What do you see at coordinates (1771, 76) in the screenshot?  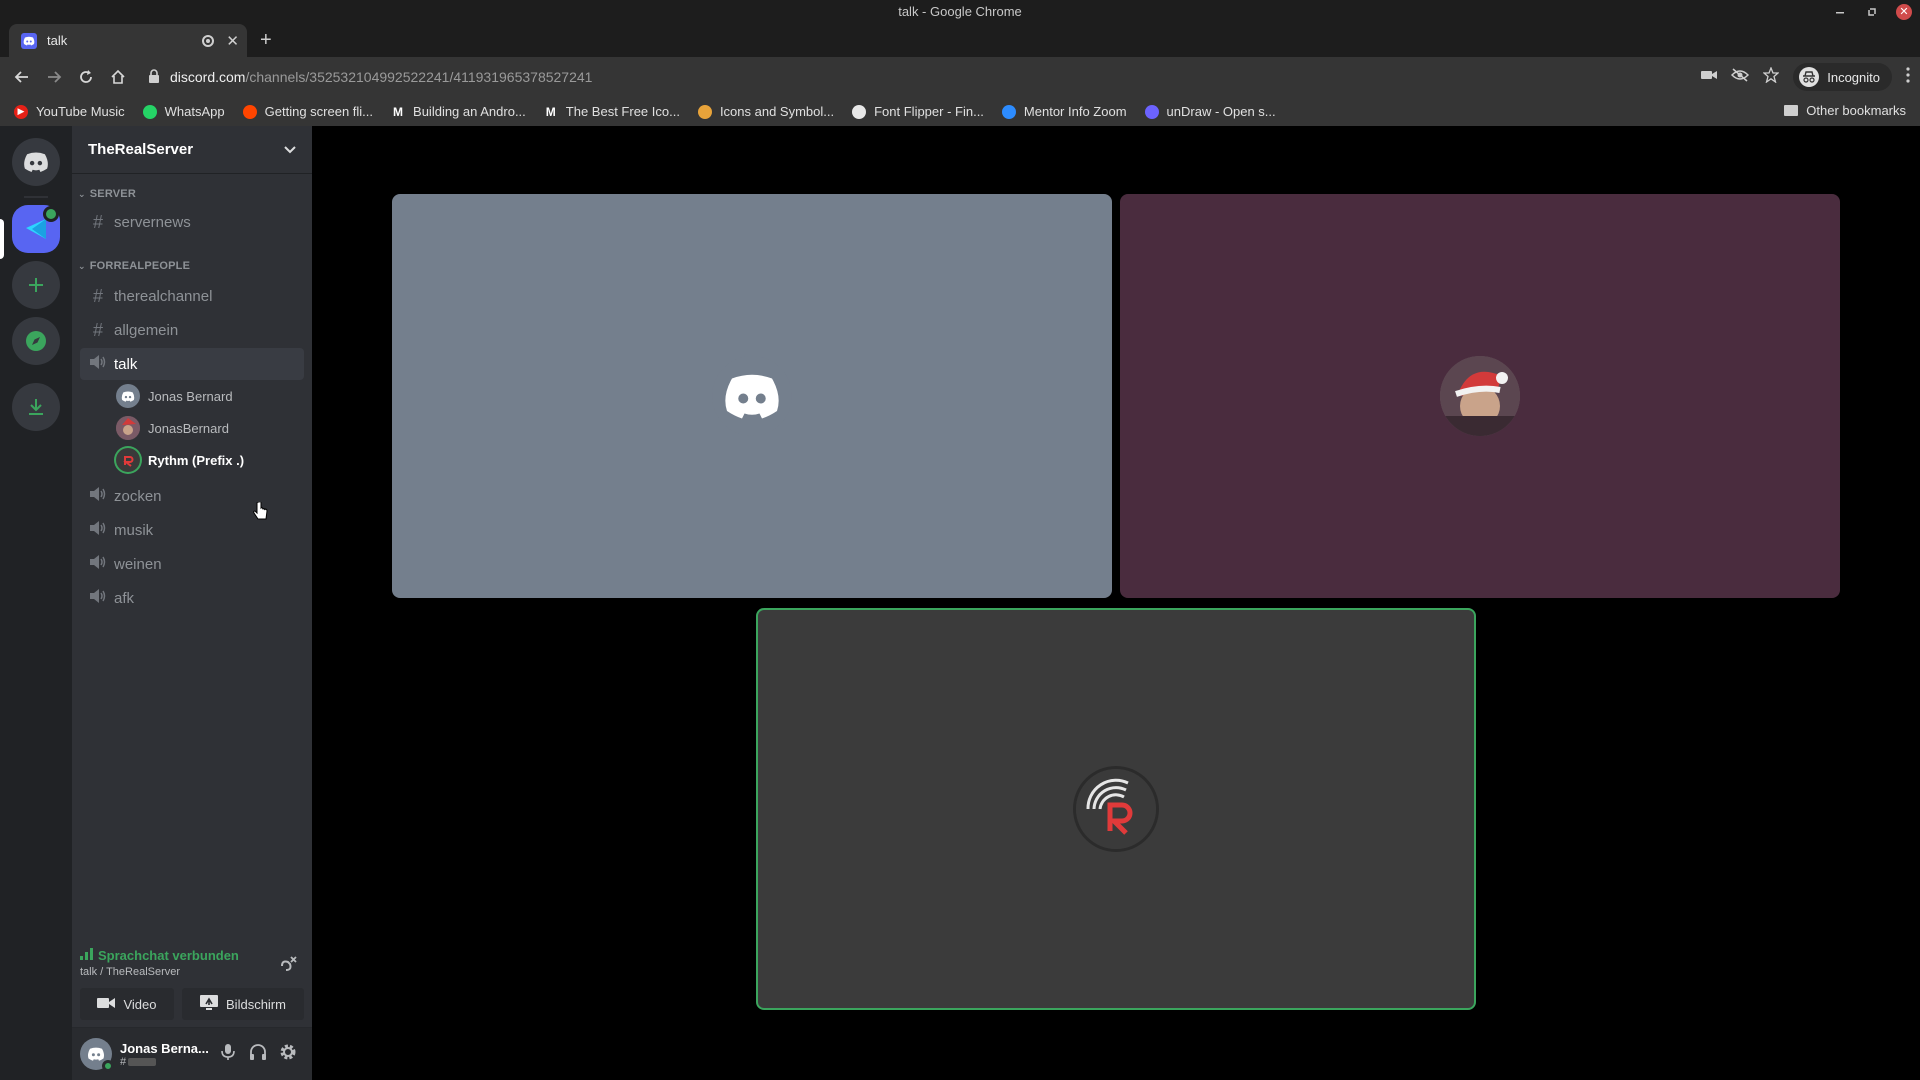 I see `bookmark-star-icon` at bounding box center [1771, 76].